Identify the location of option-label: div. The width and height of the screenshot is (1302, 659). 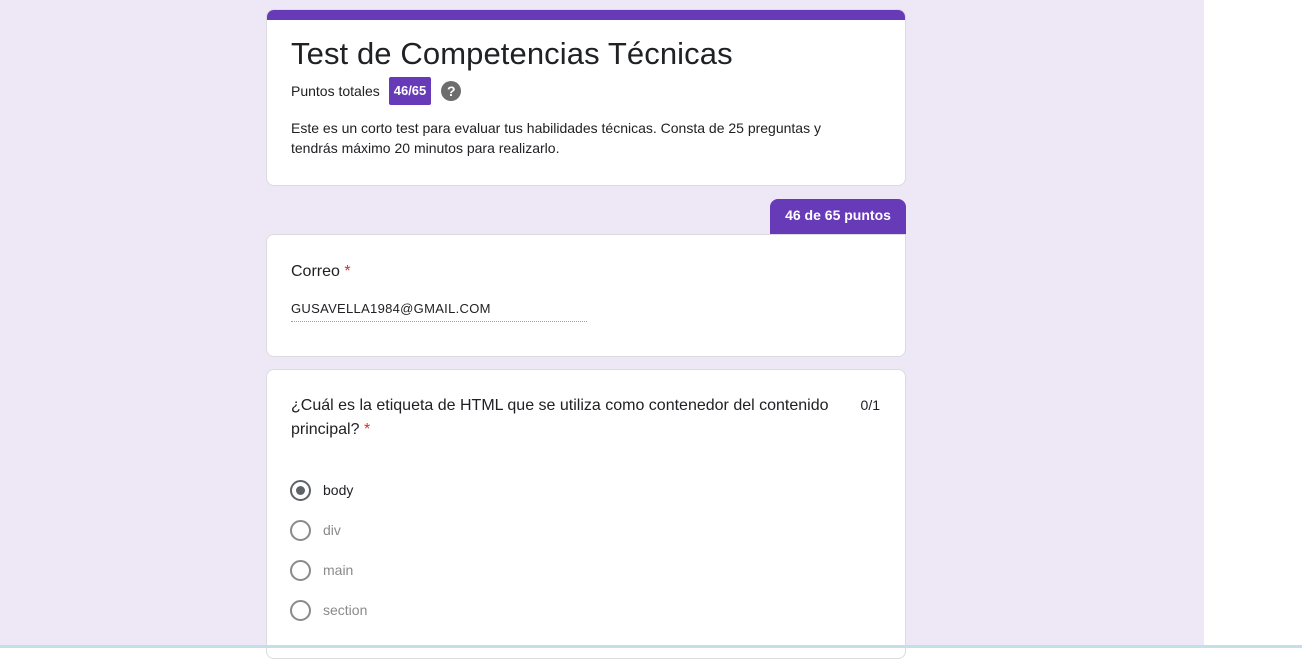
(332, 530).